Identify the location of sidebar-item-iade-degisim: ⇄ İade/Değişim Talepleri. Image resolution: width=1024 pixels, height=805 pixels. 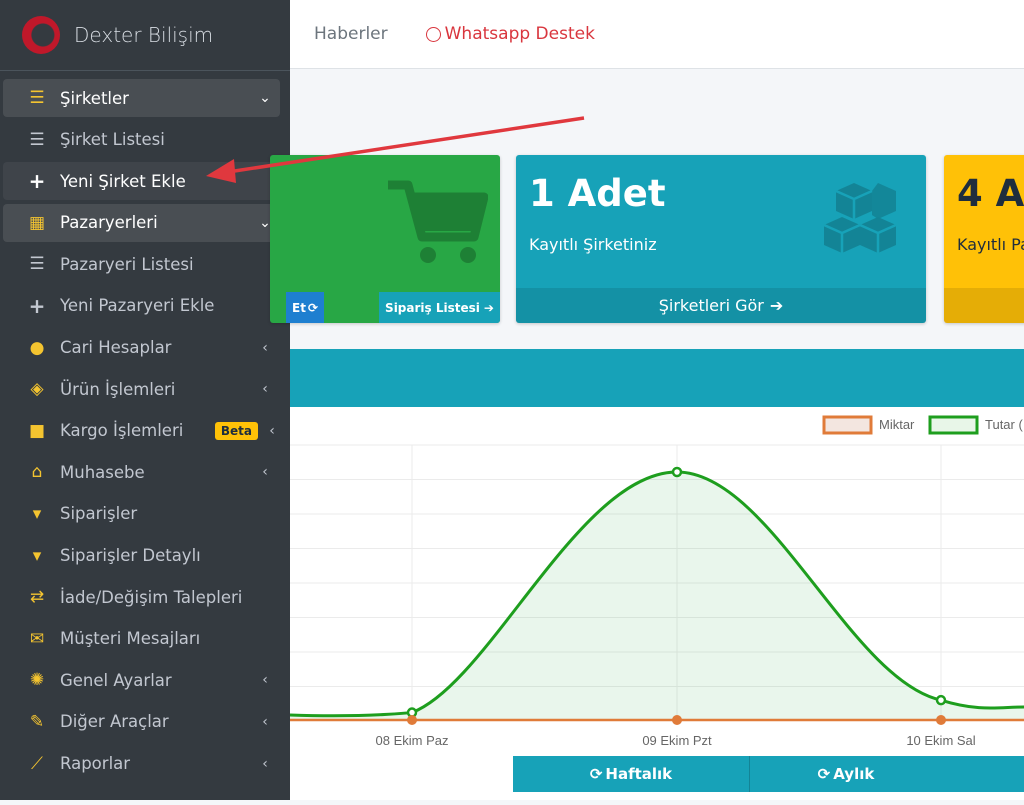
(141, 597).